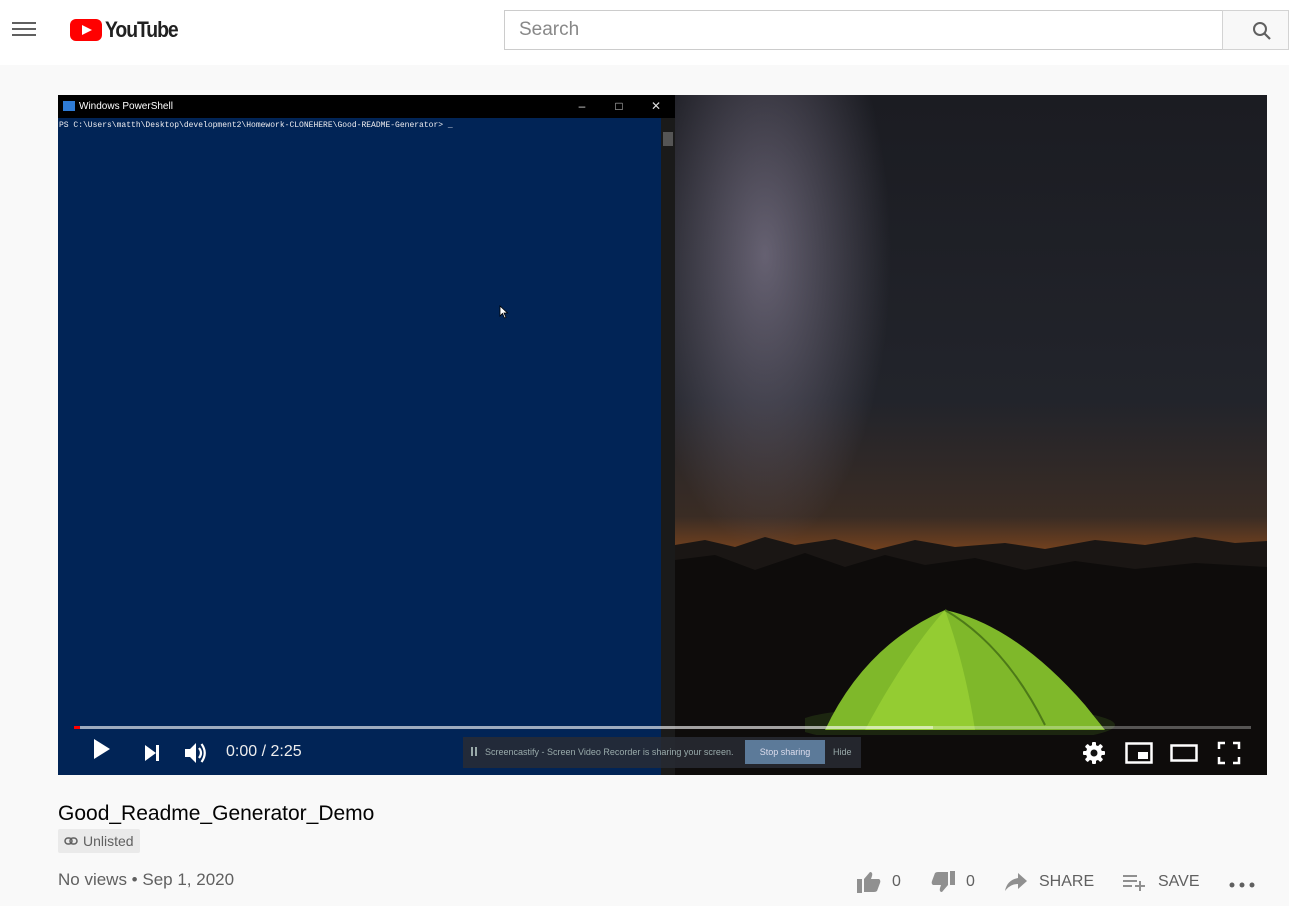 The image size is (1289, 906). I want to click on next-icon, so click(152, 753).